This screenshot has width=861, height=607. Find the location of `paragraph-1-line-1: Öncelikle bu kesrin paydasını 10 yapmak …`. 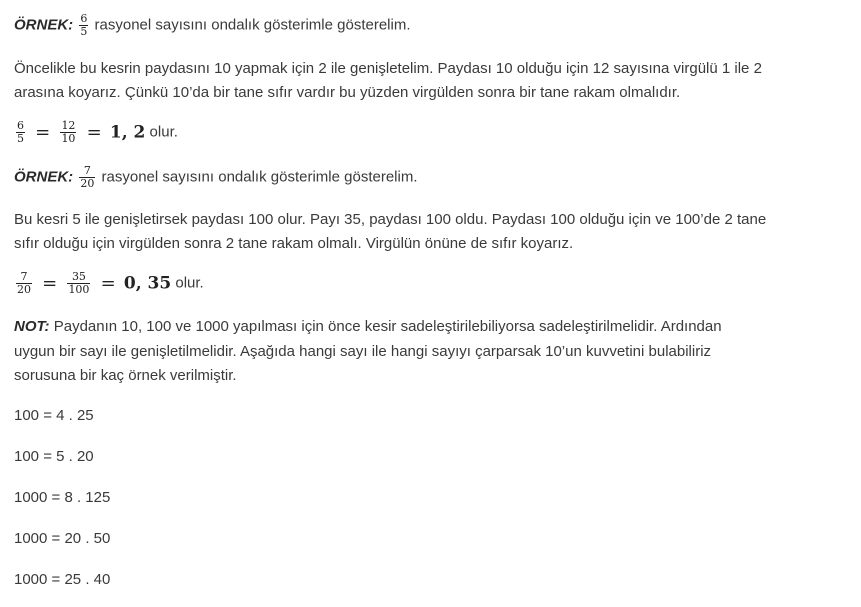

paragraph-1-line-1: Öncelikle bu kesrin paydasını 10 yapmak … is located at coordinates (388, 68).